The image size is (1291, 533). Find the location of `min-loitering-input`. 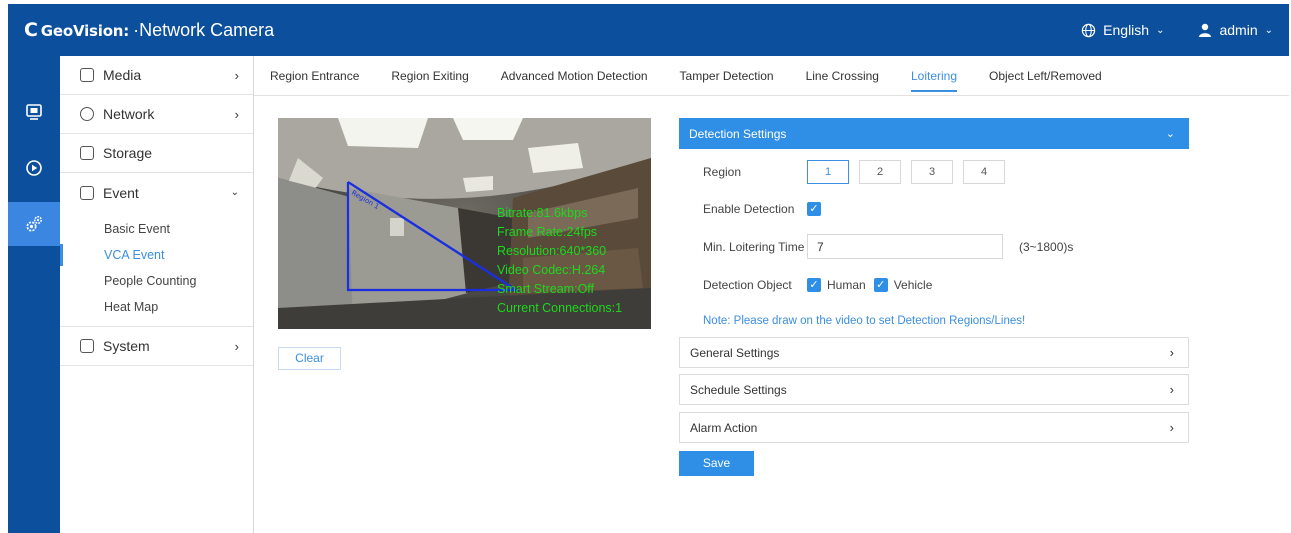

min-loitering-input is located at coordinates (905, 246).